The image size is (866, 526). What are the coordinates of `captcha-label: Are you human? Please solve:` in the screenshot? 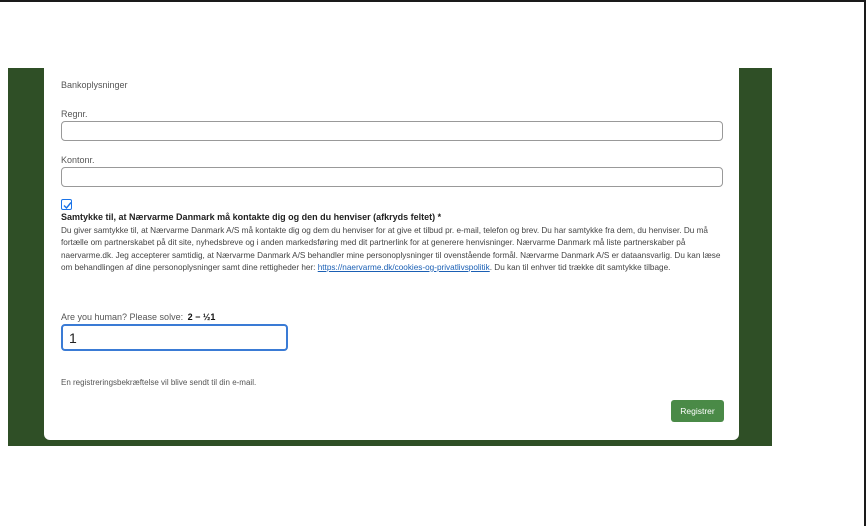 It's located at (122, 317).